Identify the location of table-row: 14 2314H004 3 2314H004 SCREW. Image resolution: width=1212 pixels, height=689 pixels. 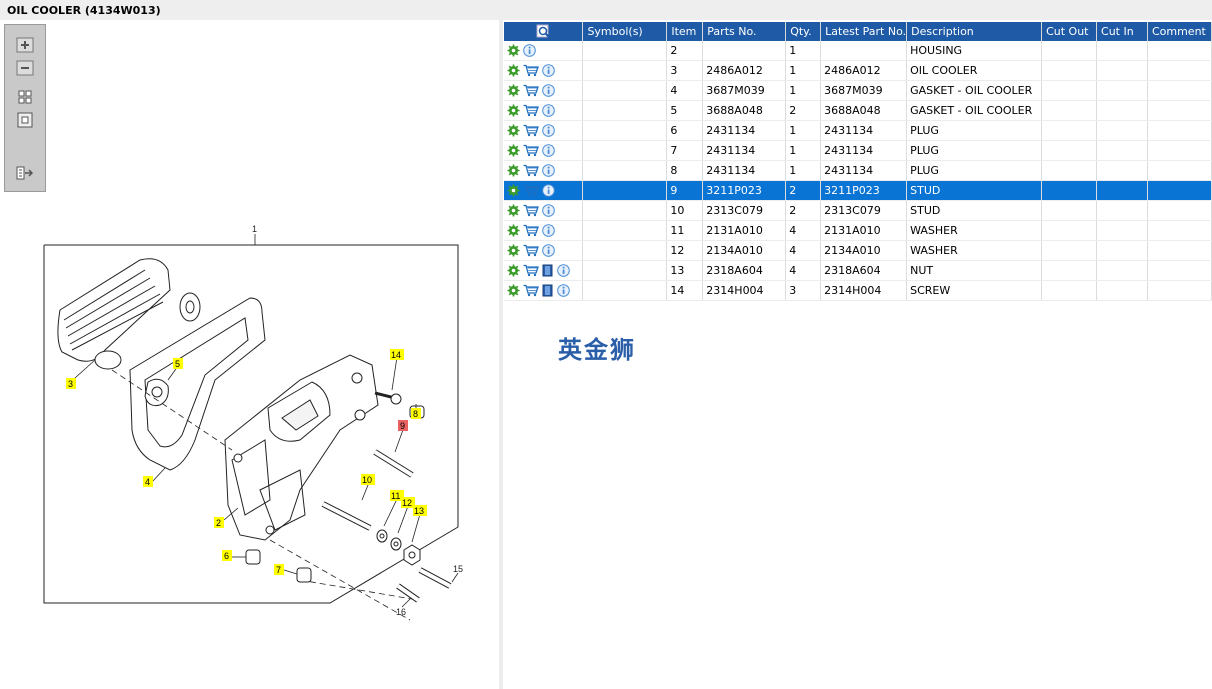
(858, 290).